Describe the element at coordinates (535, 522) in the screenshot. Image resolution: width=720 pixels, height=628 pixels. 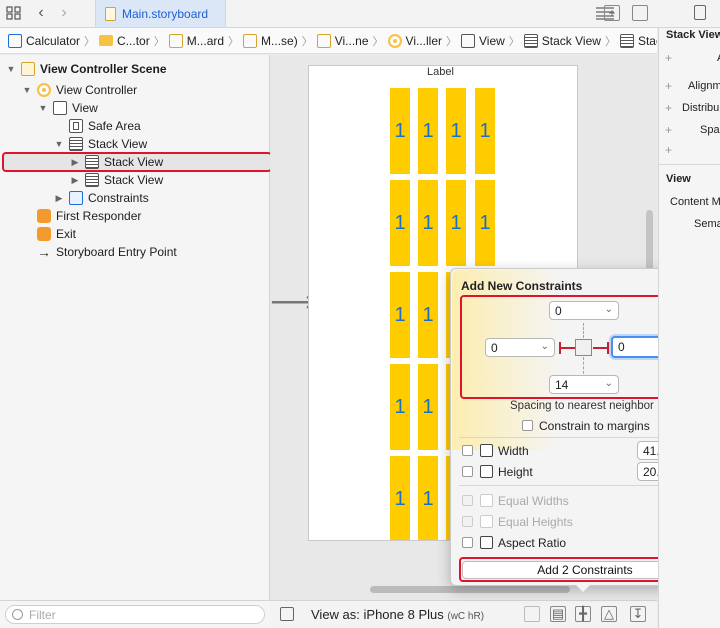
I see `equal-heights-label: Equal Heights` at that location.